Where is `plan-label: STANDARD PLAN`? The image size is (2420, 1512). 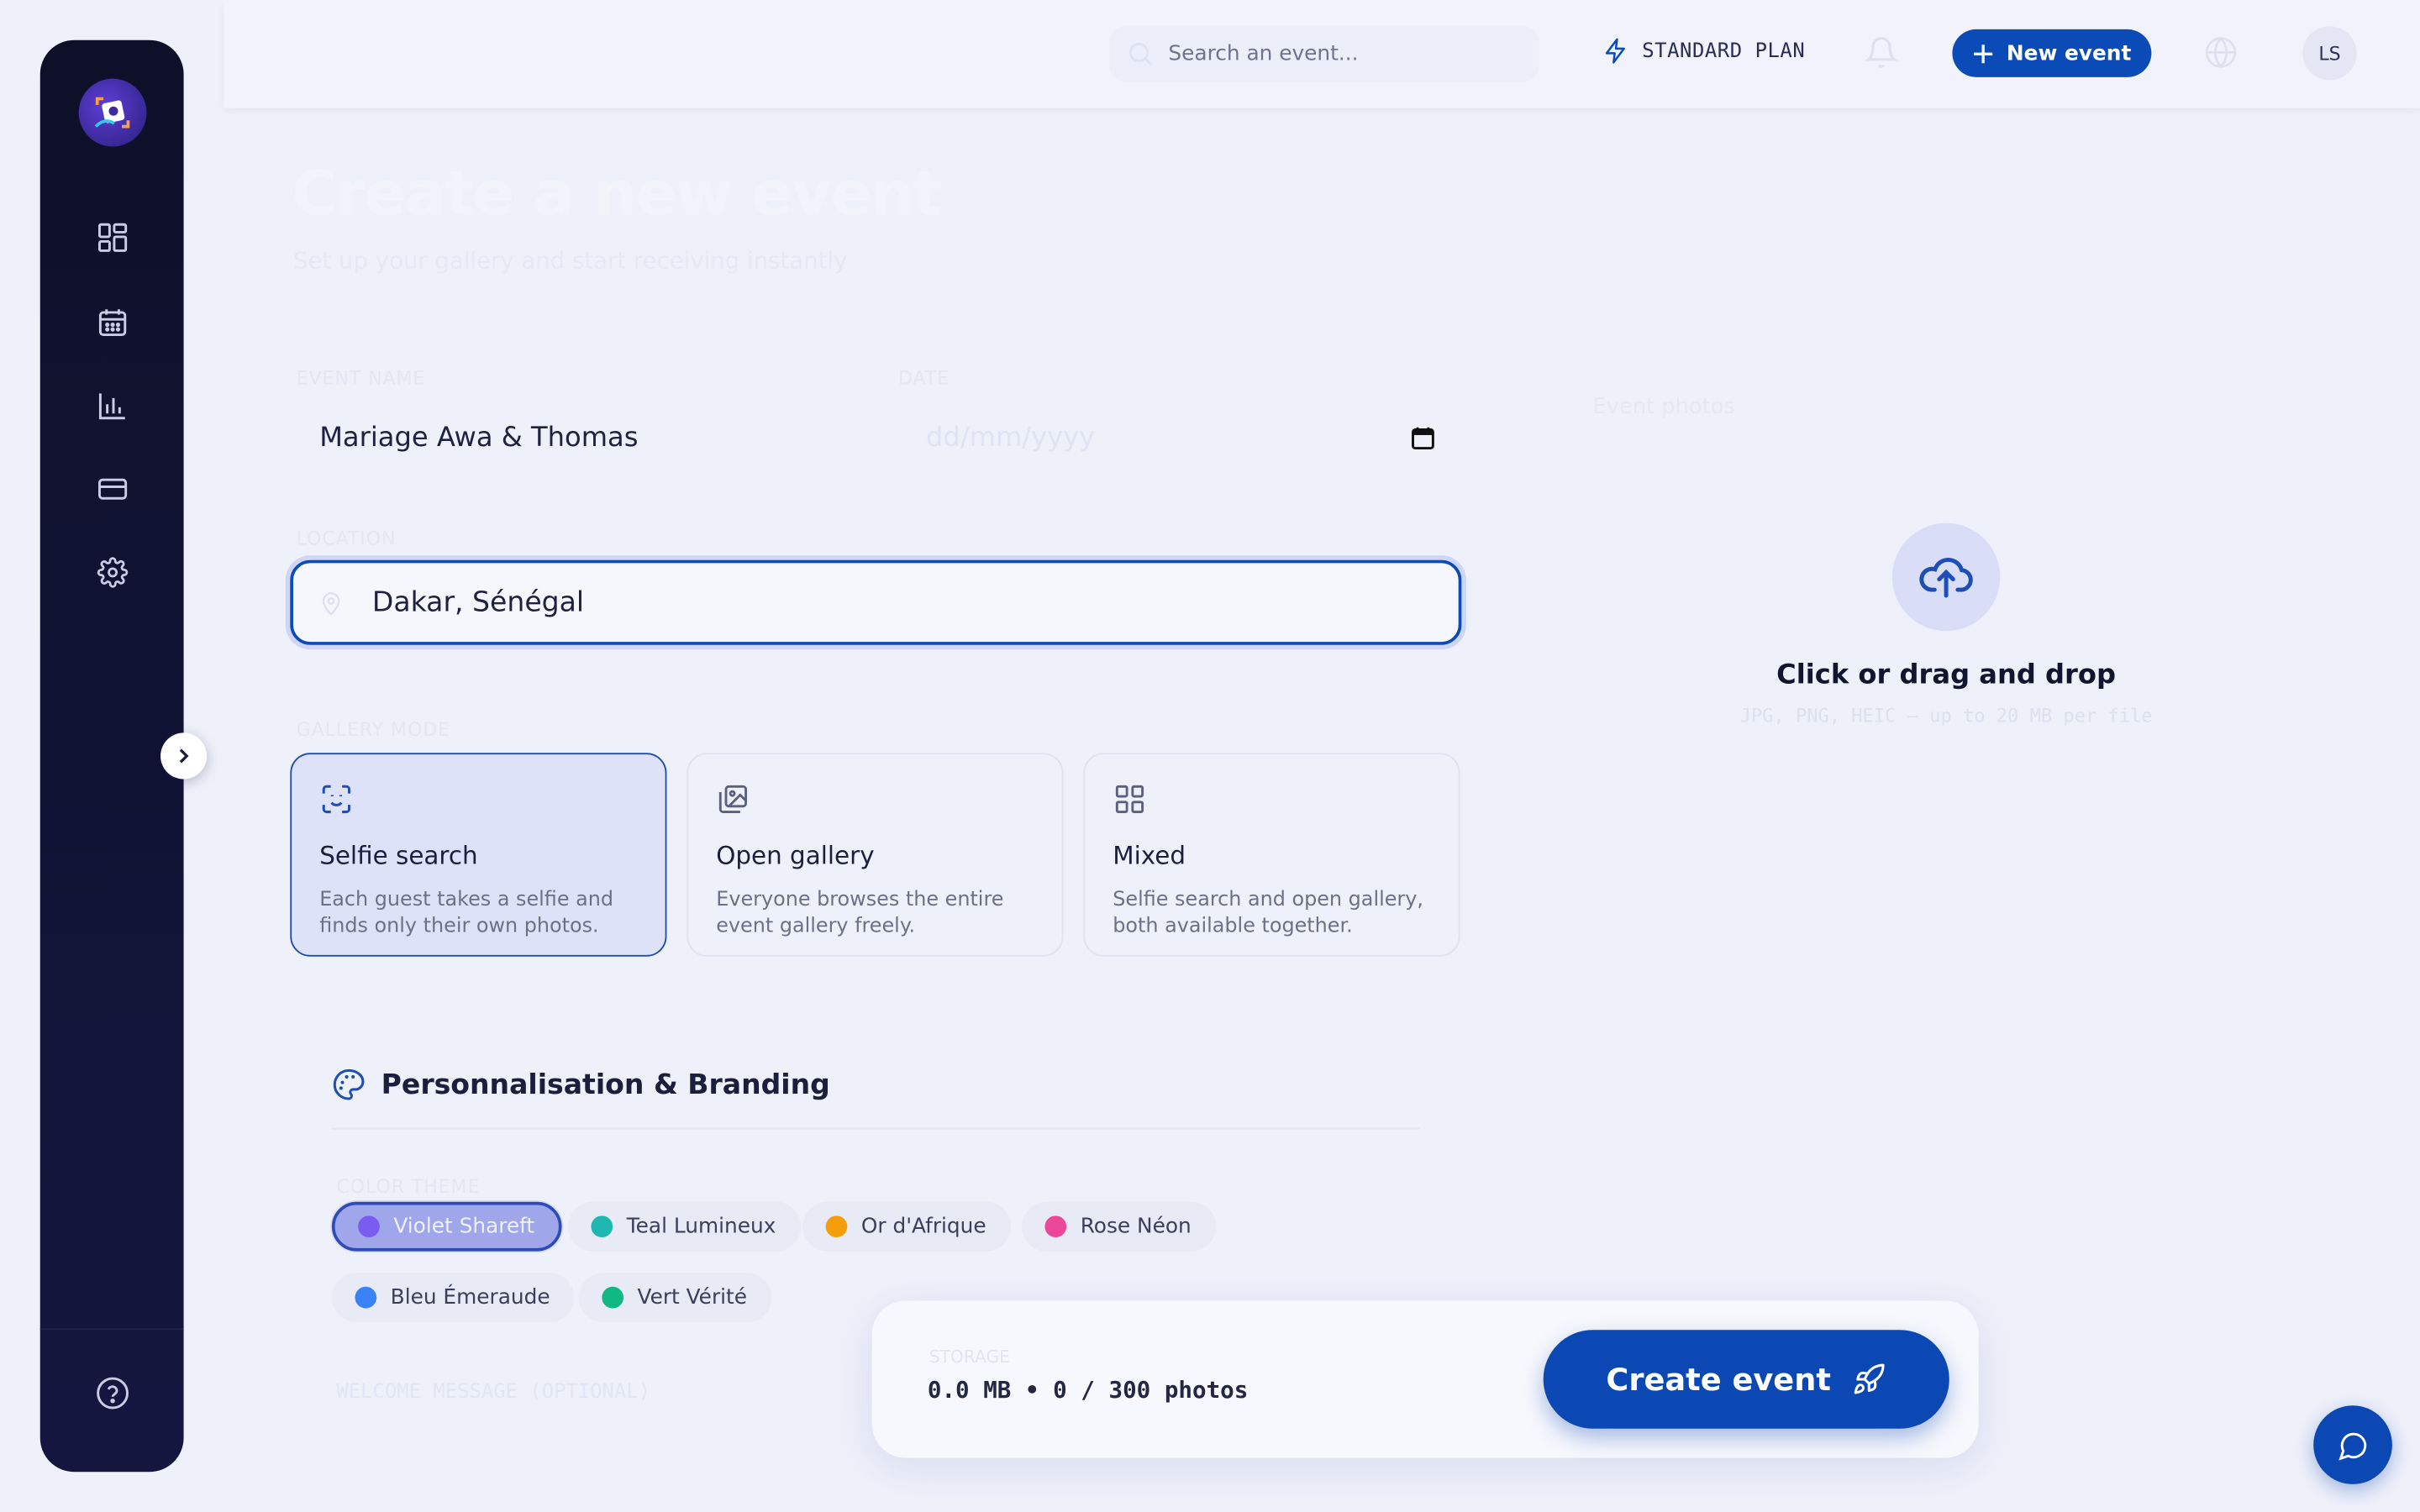
plan-label: STANDARD PLAN is located at coordinates (1724, 51).